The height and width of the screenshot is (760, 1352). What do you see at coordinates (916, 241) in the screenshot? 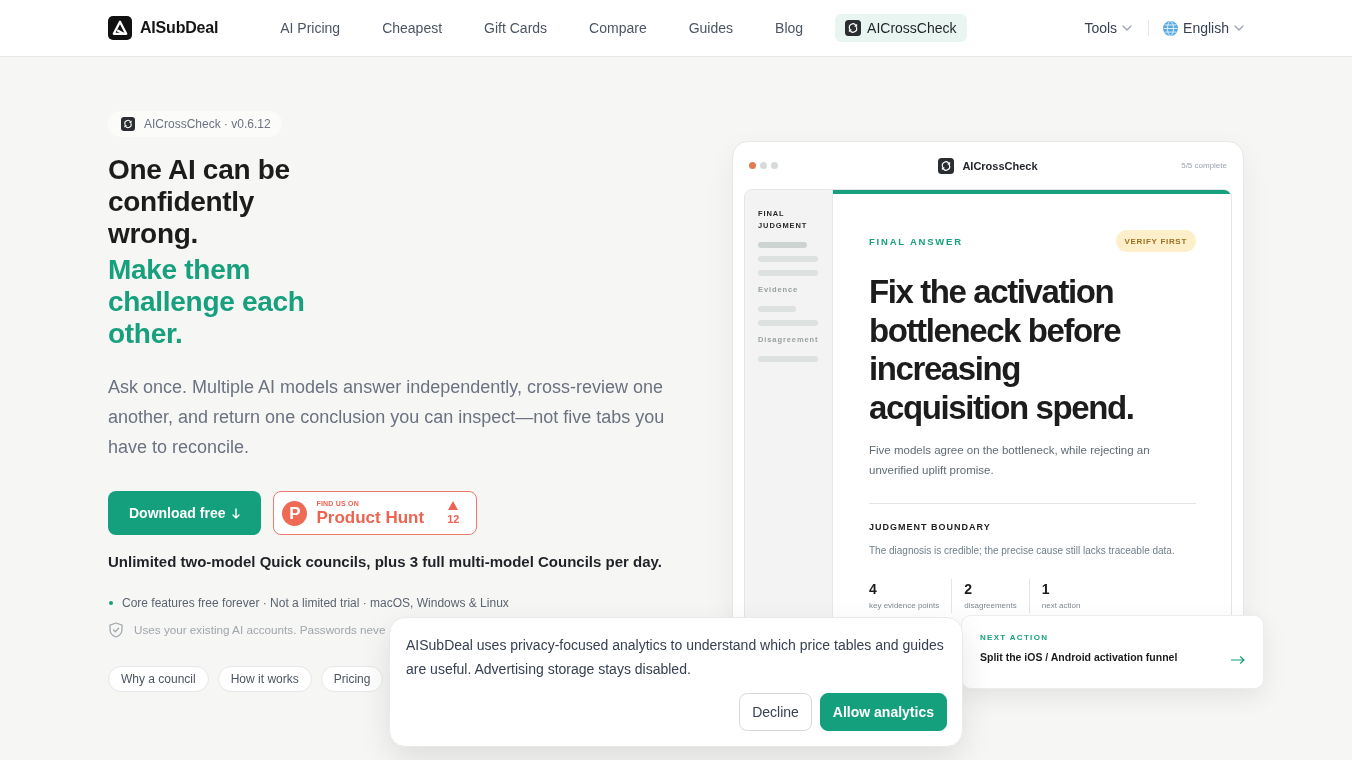
I see `section-eyebrow: FINAL ANSWER` at bounding box center [916, 241].